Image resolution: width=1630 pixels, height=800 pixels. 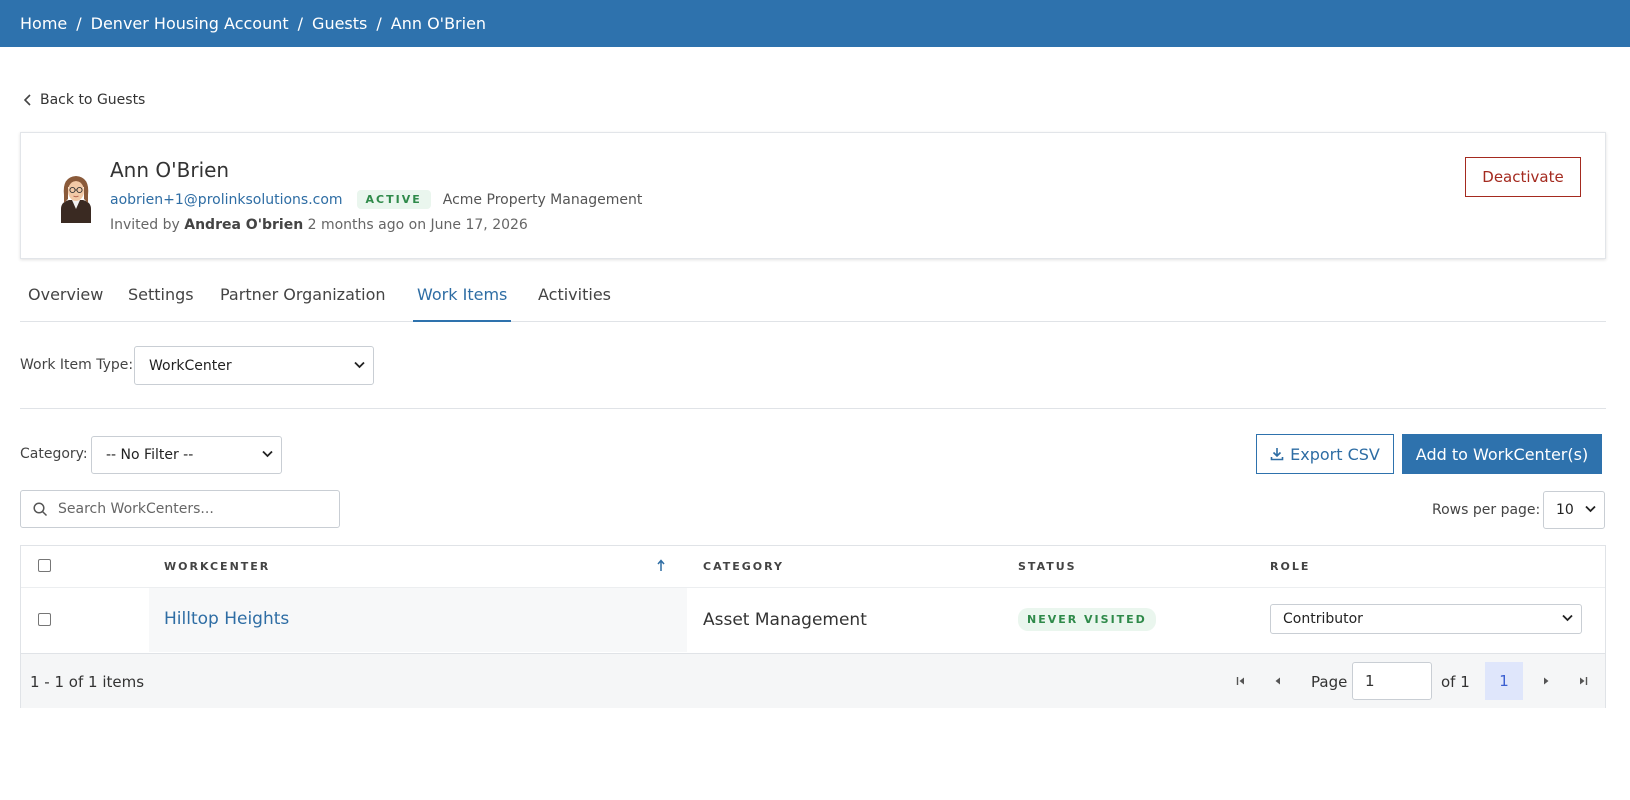 I want to click on category-select: -- No Filter --, so click(x=186, y=455).